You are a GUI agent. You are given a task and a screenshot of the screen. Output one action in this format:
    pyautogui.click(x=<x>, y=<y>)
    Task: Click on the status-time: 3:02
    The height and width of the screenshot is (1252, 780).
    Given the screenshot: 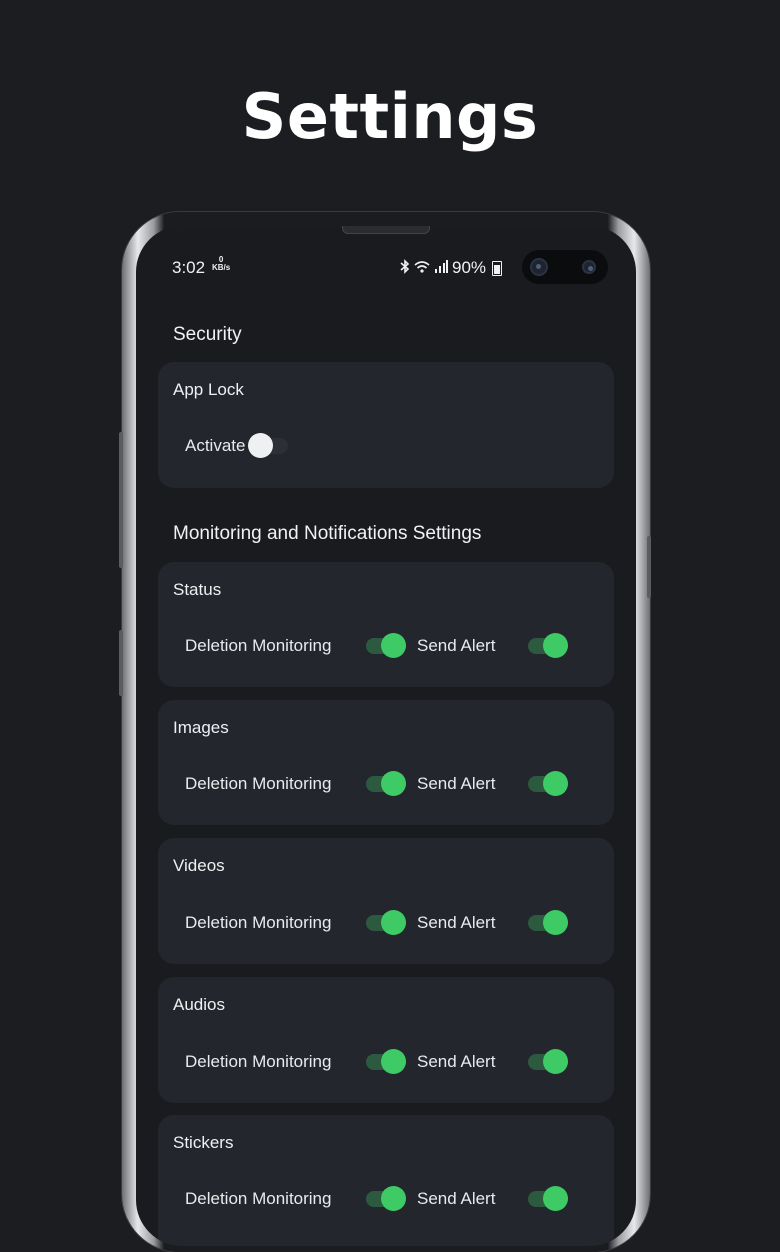 What is the action you would take?
    pyautogui.click(x=189, y=267)
    